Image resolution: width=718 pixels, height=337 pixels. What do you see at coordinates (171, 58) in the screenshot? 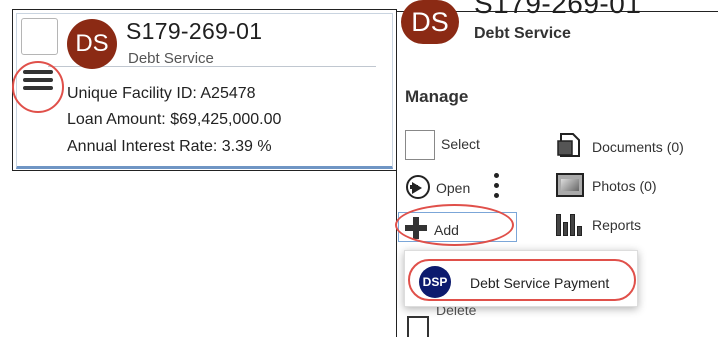
I see `card-subtitle: Debt Service` at bounding box center [171, 58].